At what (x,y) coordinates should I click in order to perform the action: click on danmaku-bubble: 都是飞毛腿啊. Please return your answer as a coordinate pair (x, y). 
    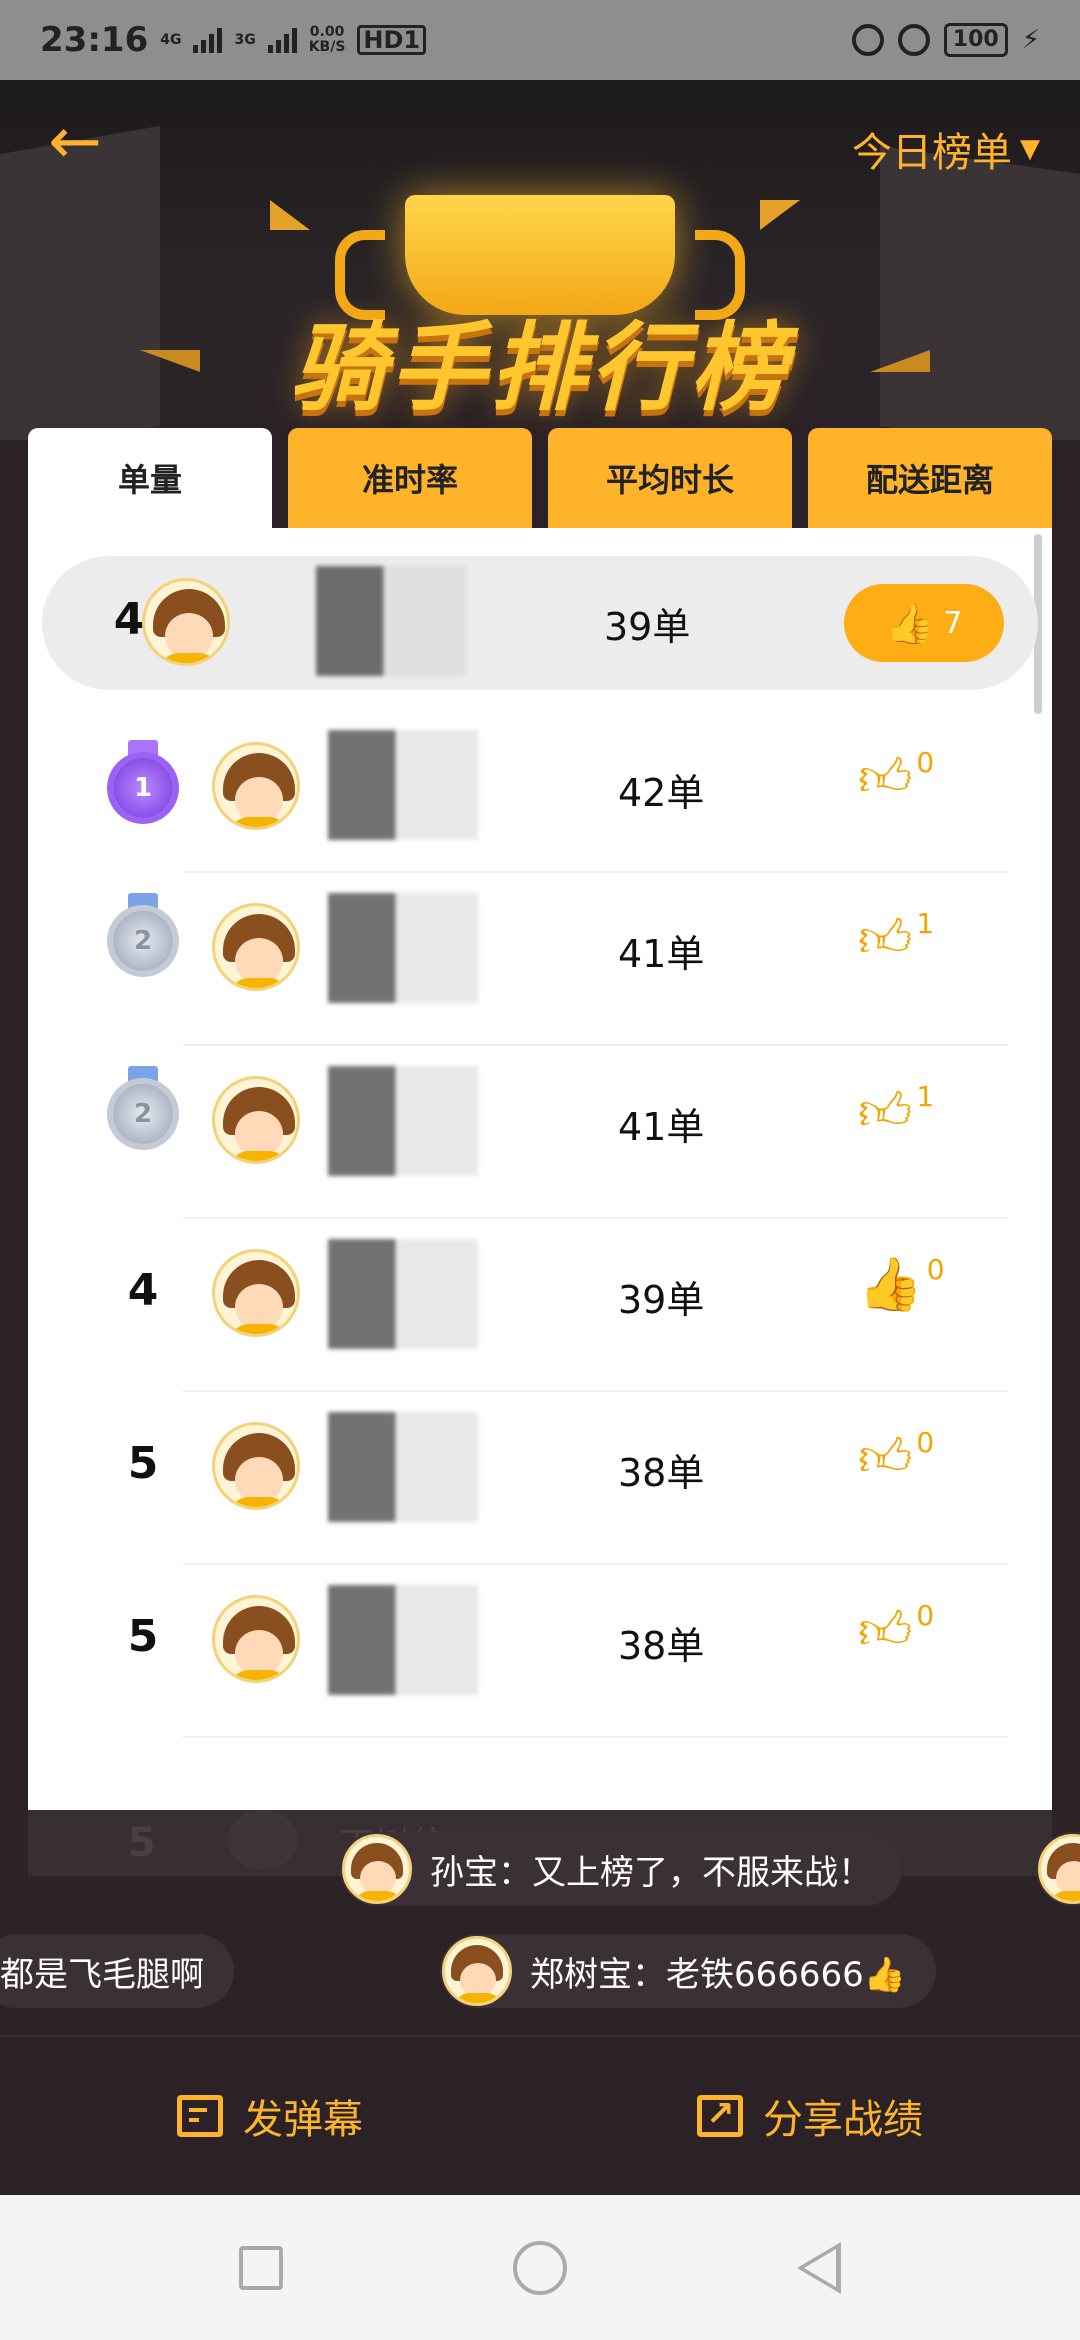
    Looking at the image, I should click on (117, 1971).